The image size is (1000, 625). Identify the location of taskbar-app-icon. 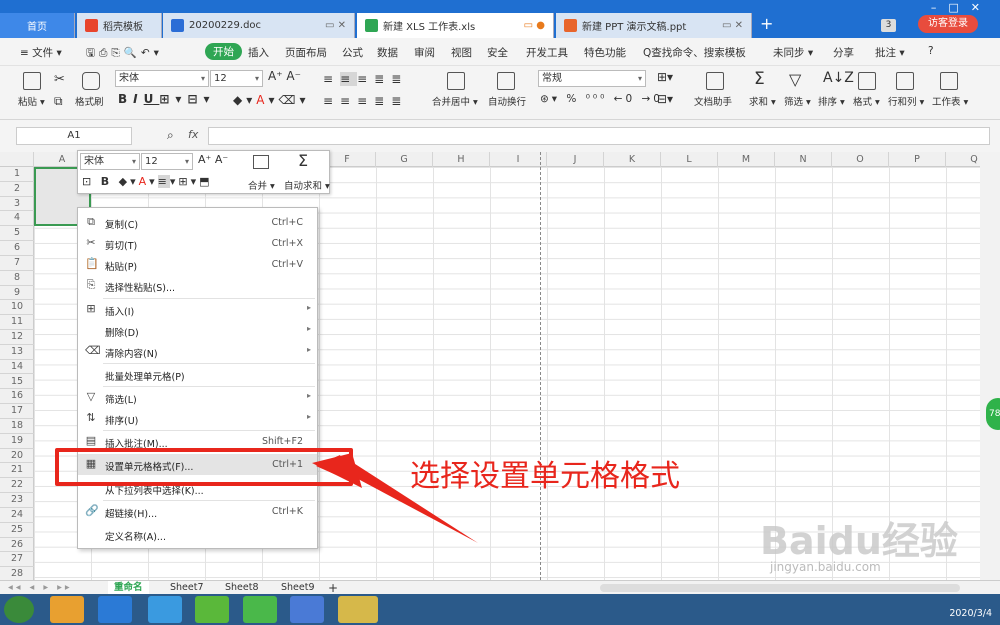
(67, 609).